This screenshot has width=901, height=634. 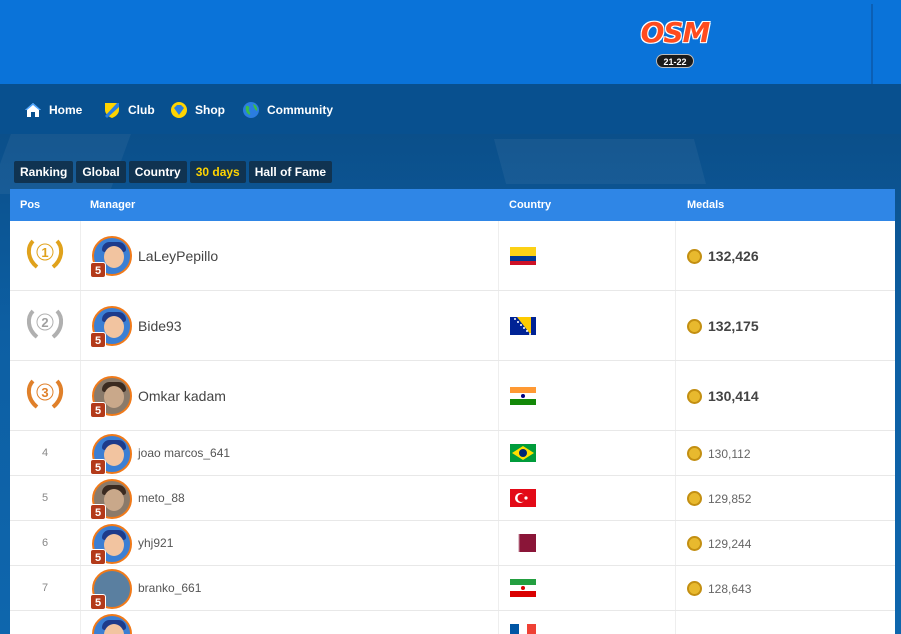 I want to click on globe-icon, so click(x=251, y=110).